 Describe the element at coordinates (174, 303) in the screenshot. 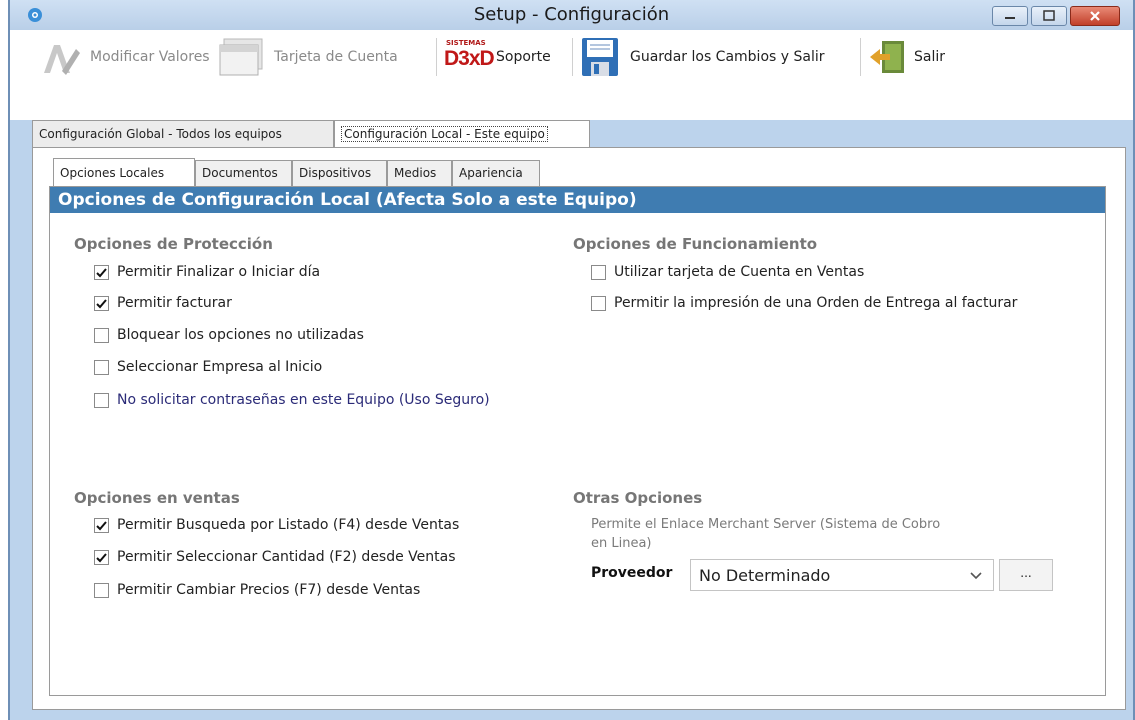

I see `checkbox-label: Permitir facturar` at that location.